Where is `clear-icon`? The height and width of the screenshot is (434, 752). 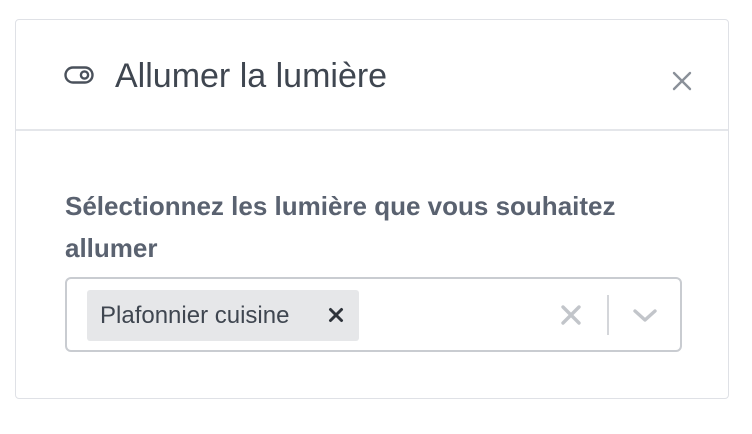
clear-icon is located at coordinates (571, 315).